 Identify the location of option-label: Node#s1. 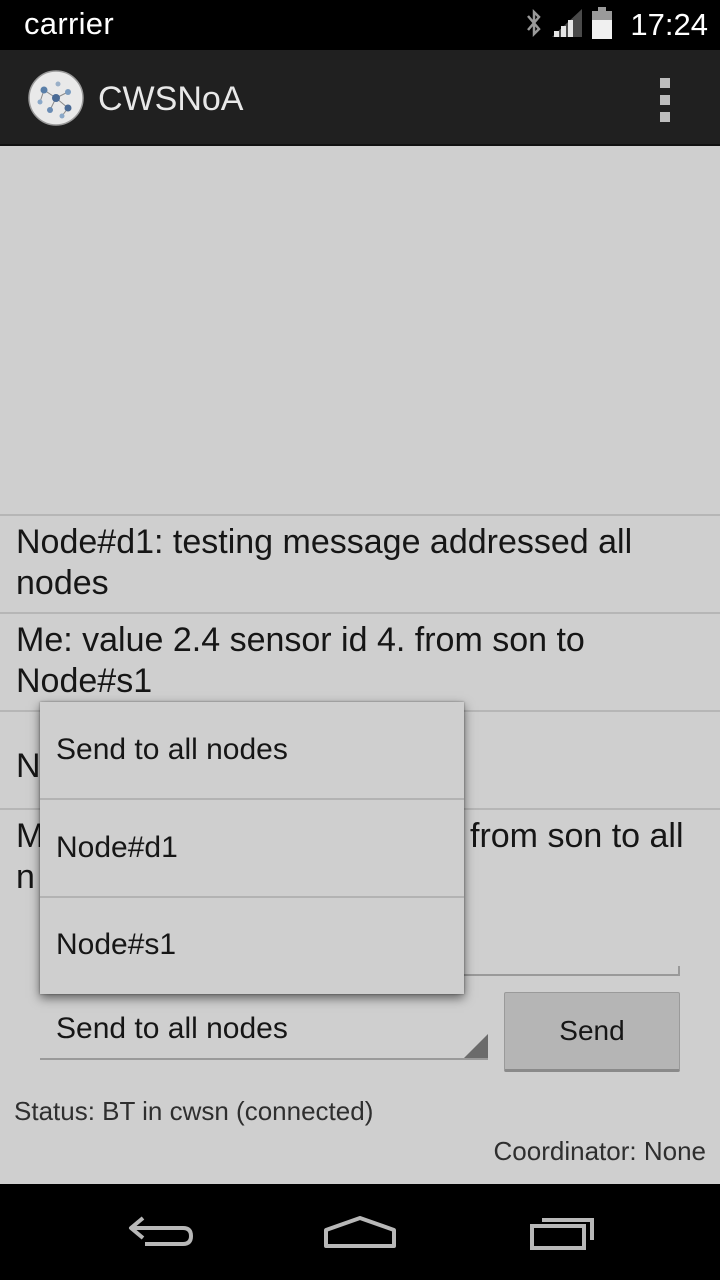
(116, 944).